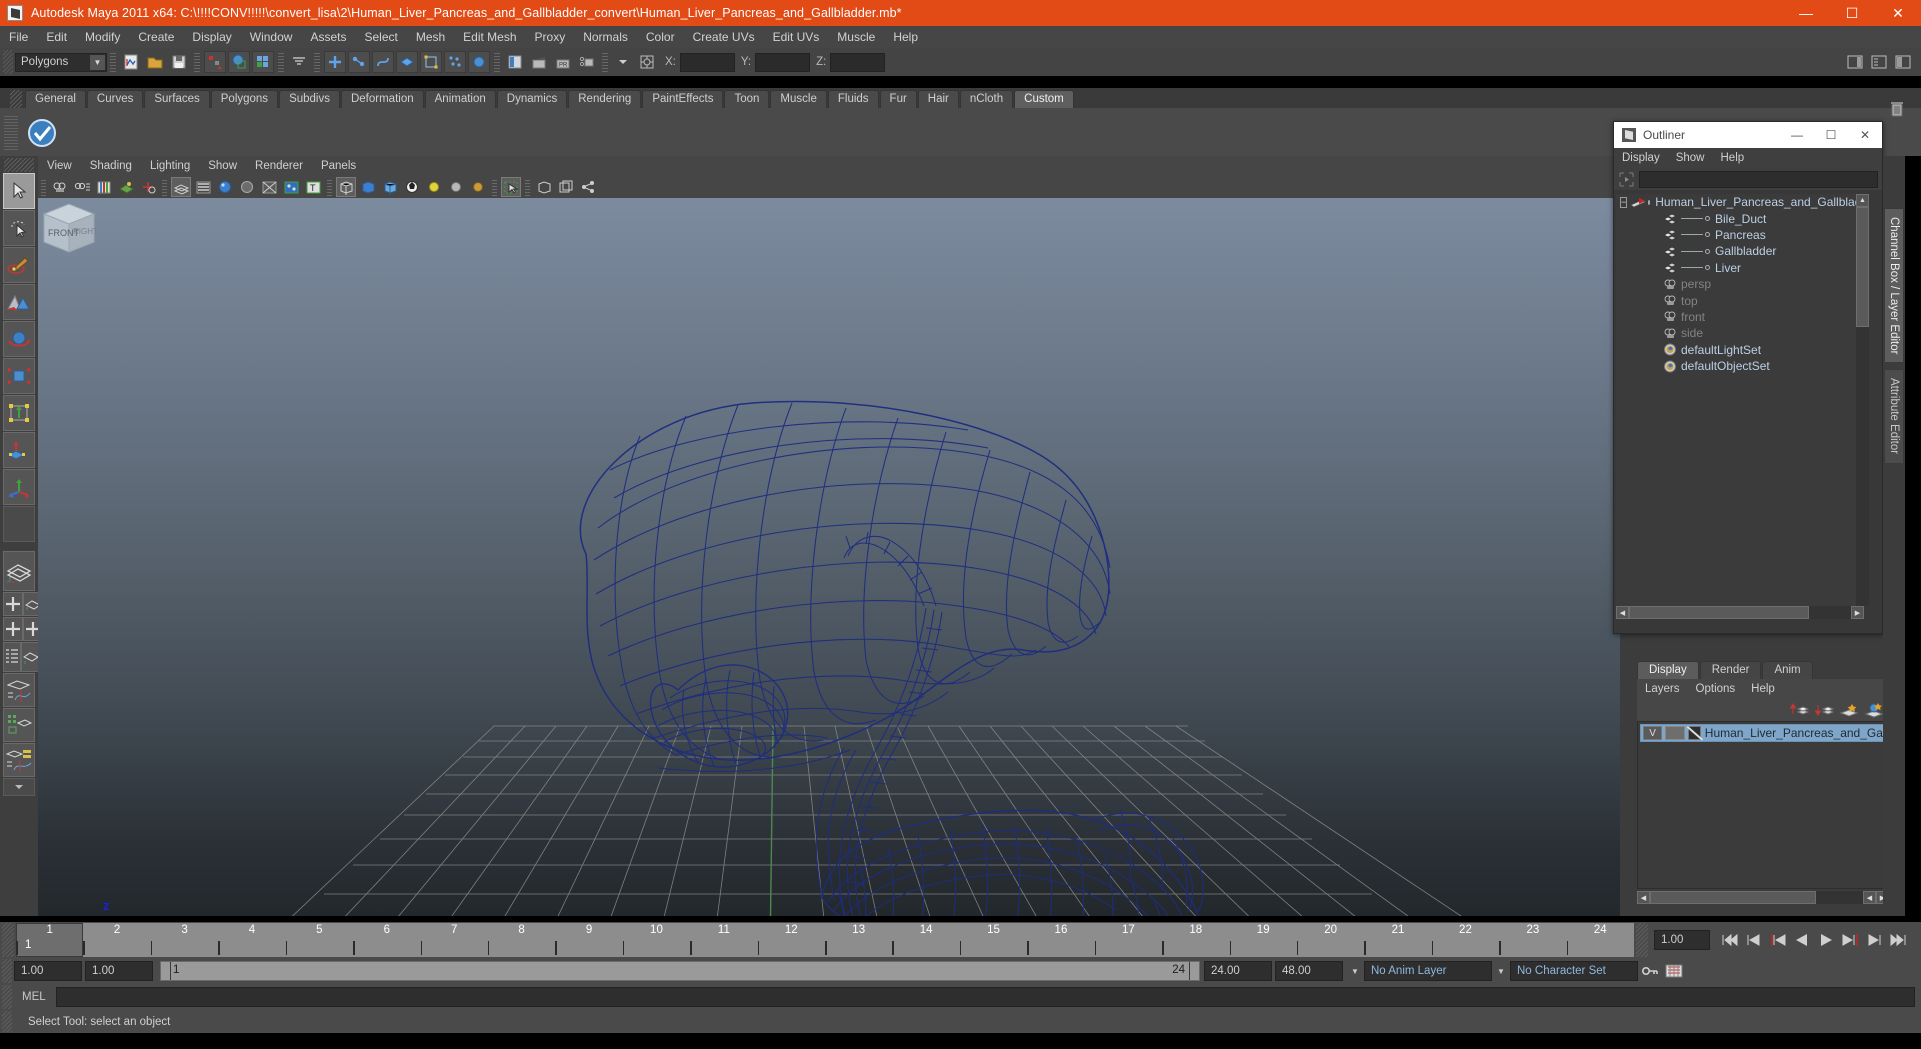  Describe the element at coordinates (1850, 940) in the screenshot. I see `step-forward-key-icon` at that location.